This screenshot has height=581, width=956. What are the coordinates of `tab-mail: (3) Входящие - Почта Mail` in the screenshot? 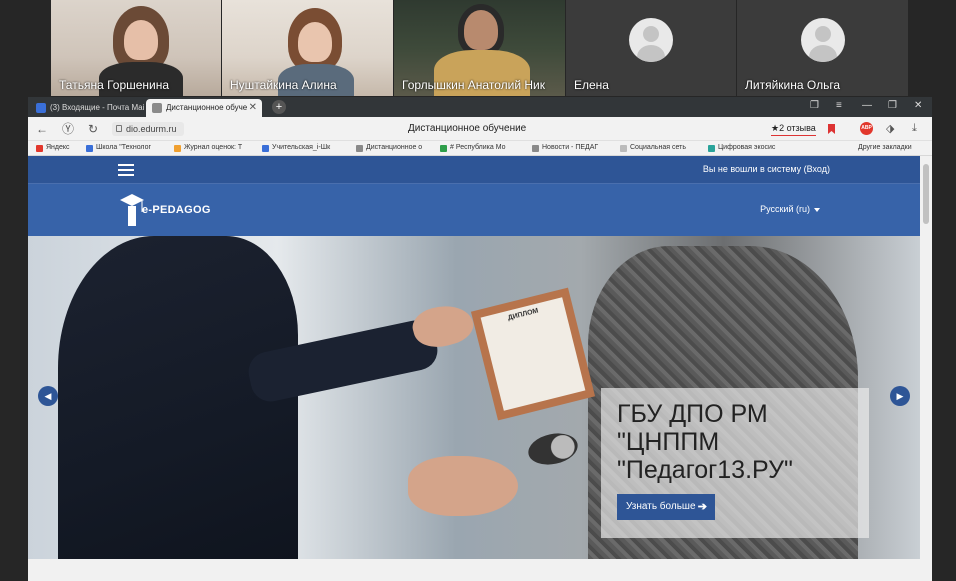 It's located at (87, 108).